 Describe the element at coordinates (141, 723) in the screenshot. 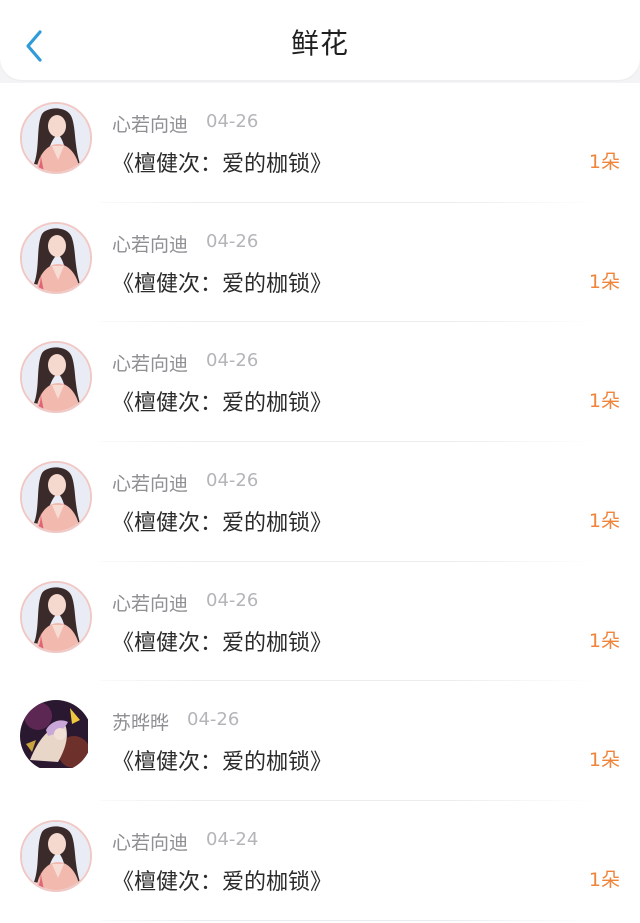

I see `user-name: 苏晔晔` at that location.